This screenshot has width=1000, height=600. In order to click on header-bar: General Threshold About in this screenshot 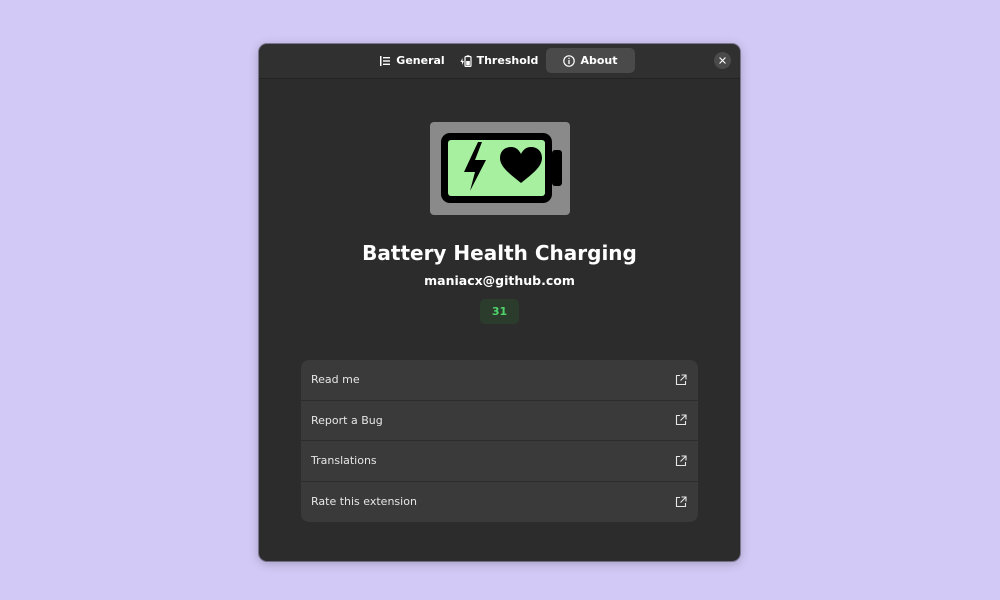, I will do `click(499, 61)`.